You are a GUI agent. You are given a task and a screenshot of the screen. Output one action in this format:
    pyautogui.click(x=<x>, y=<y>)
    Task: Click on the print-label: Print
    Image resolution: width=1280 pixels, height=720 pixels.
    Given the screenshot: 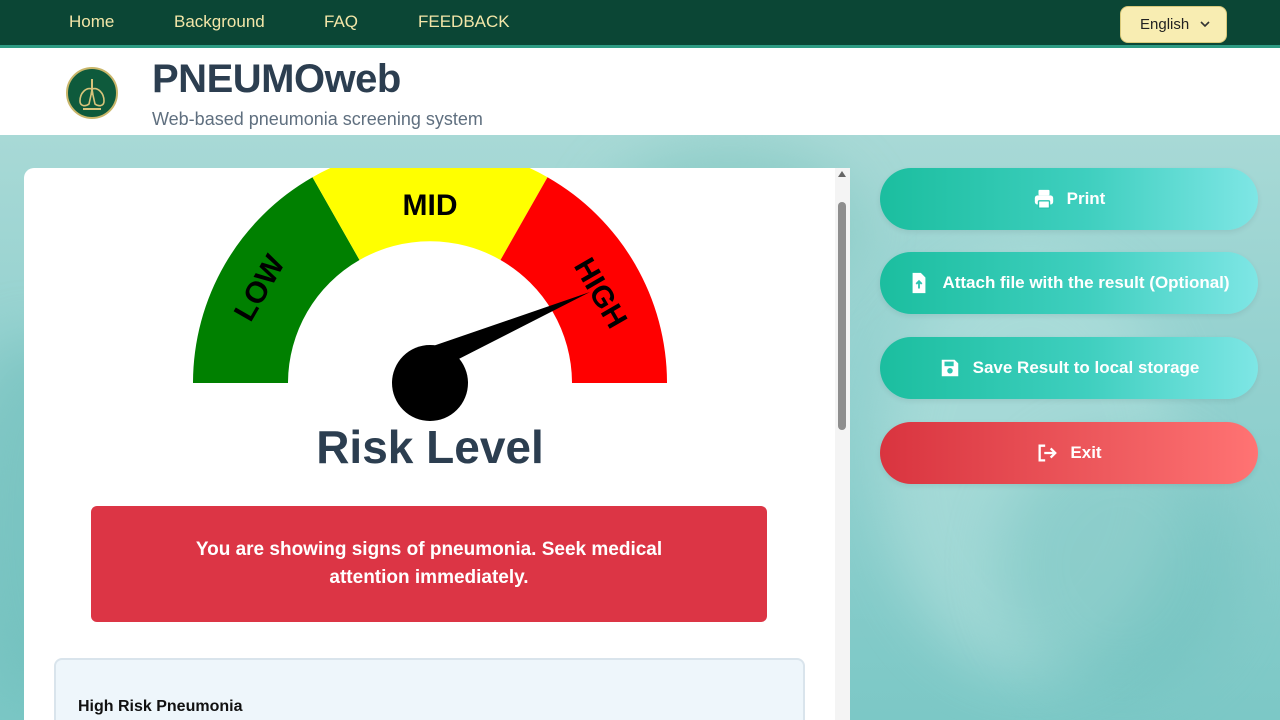 What is the action you would take?
    pyautogui.click(x=1086, y=198)
    